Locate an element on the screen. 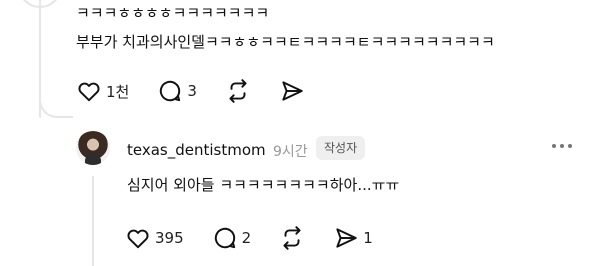 The image size is (600, 266). reply-thread-line is located at coordinates (93, 221).